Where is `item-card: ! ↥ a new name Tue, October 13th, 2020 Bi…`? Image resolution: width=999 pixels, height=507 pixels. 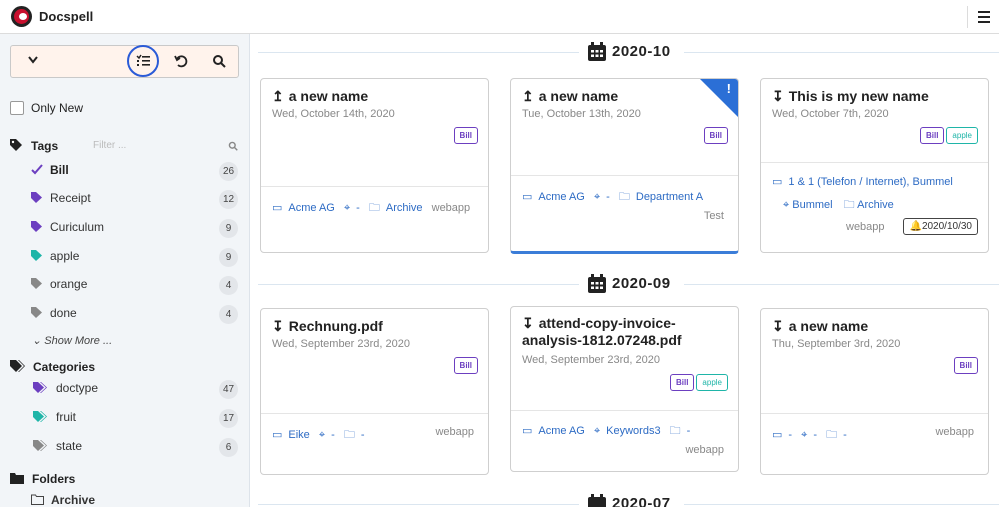
item-card: ! ↥ a new name Tue, October 13th, 2020 Bi… is located at coordinates (624, 166).